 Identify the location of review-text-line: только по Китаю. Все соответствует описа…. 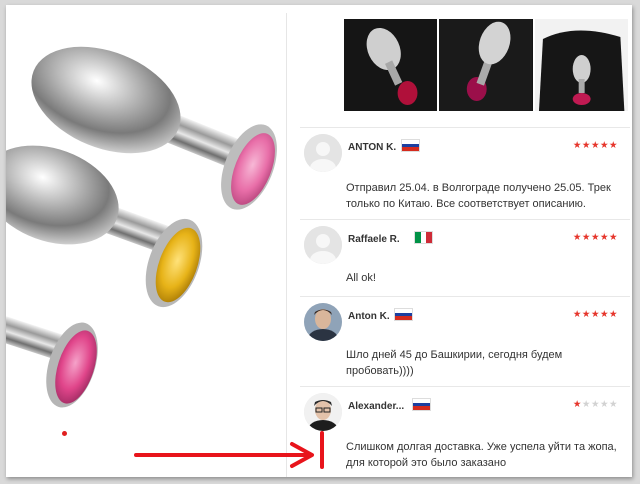
(466, 204).